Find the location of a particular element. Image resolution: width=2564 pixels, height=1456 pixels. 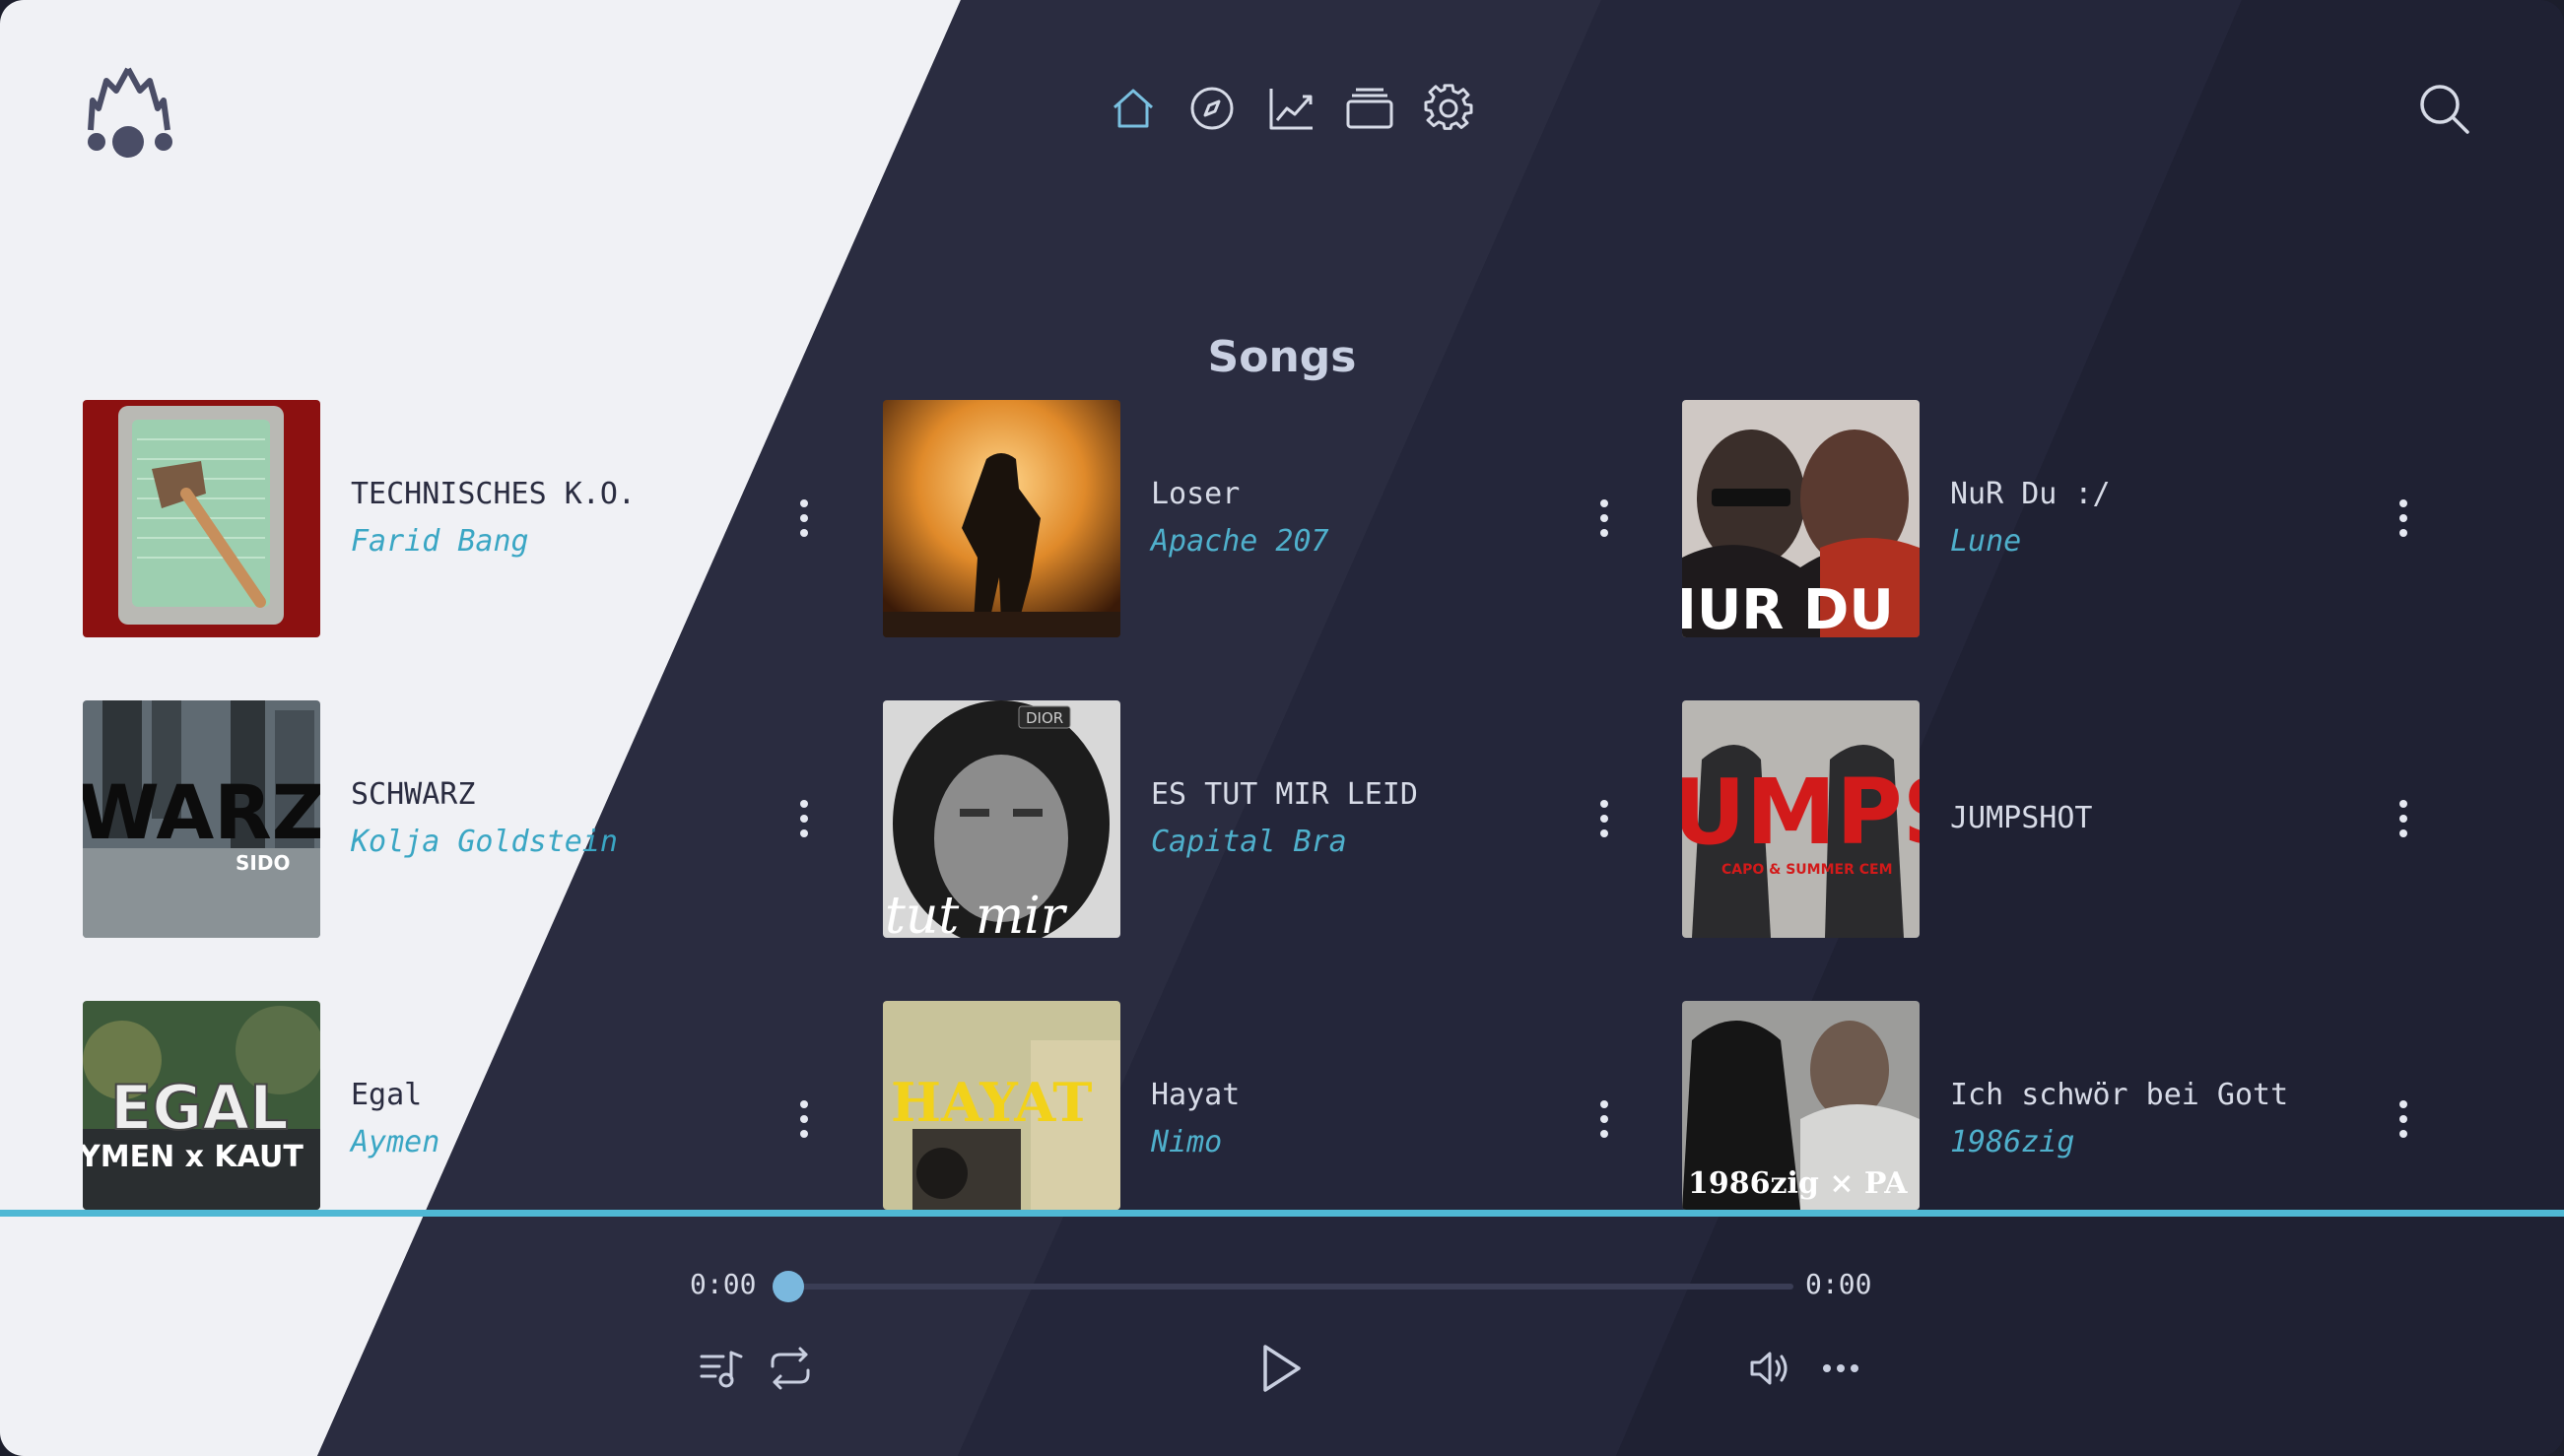

song-artist: Lune is located at coordinates (1985, 541).